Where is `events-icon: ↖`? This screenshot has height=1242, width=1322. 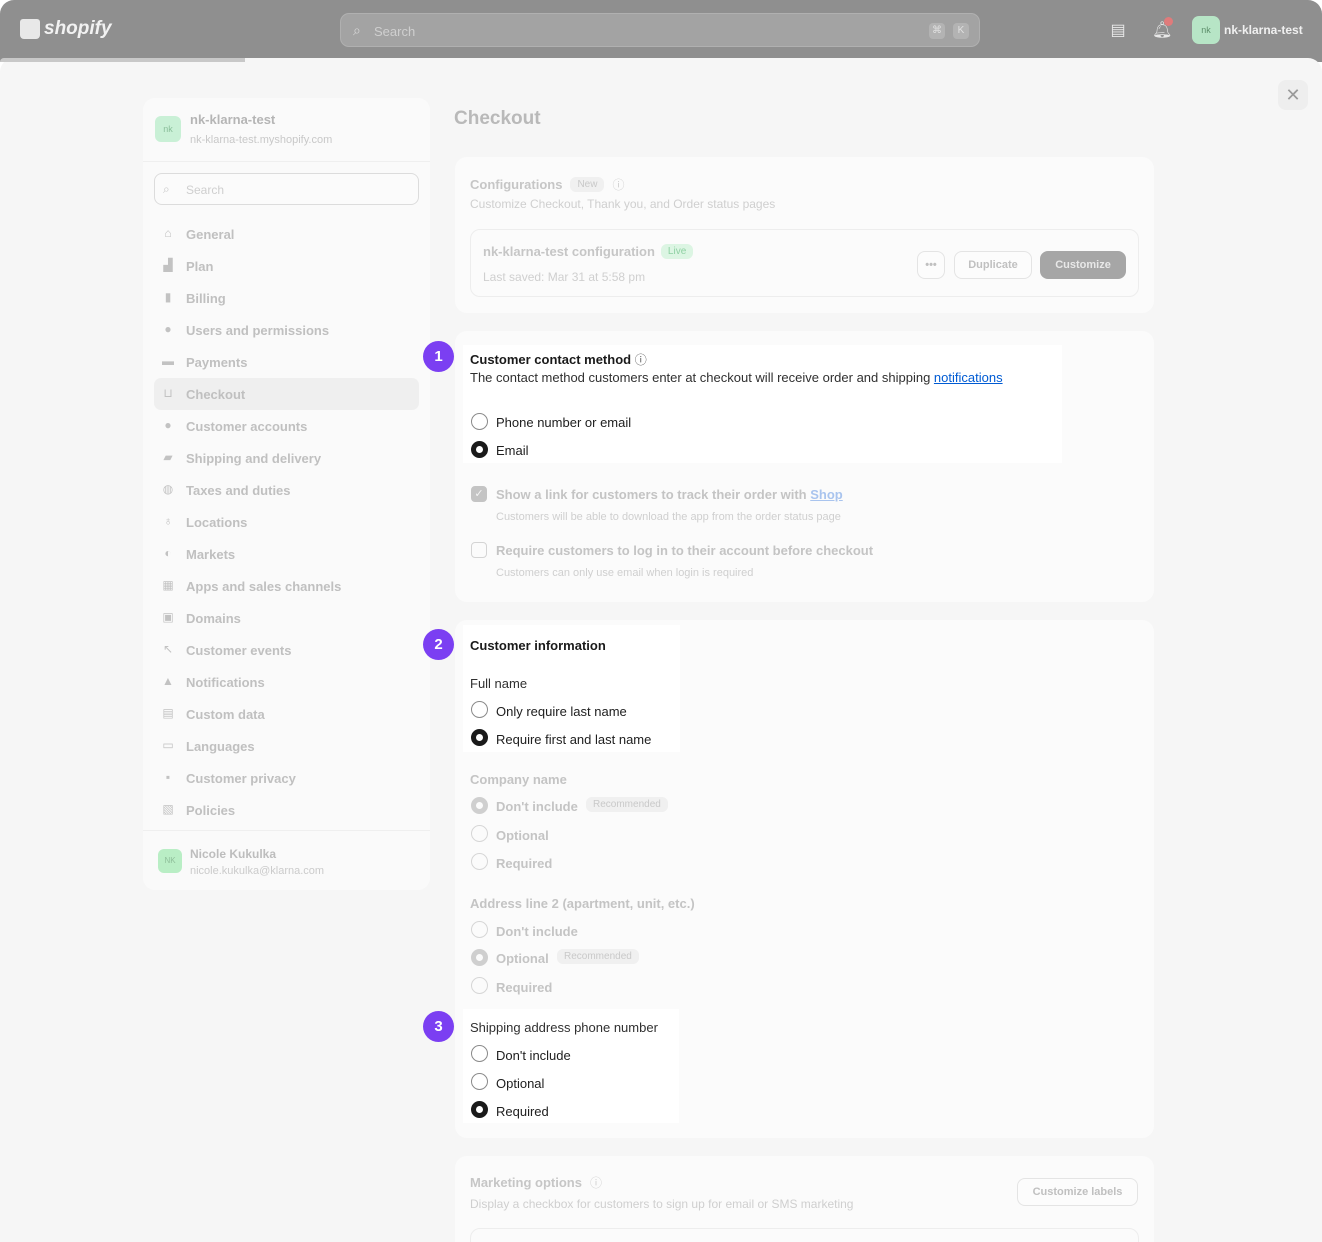
events-icon: ↖ is located at coordinates (168, 649).